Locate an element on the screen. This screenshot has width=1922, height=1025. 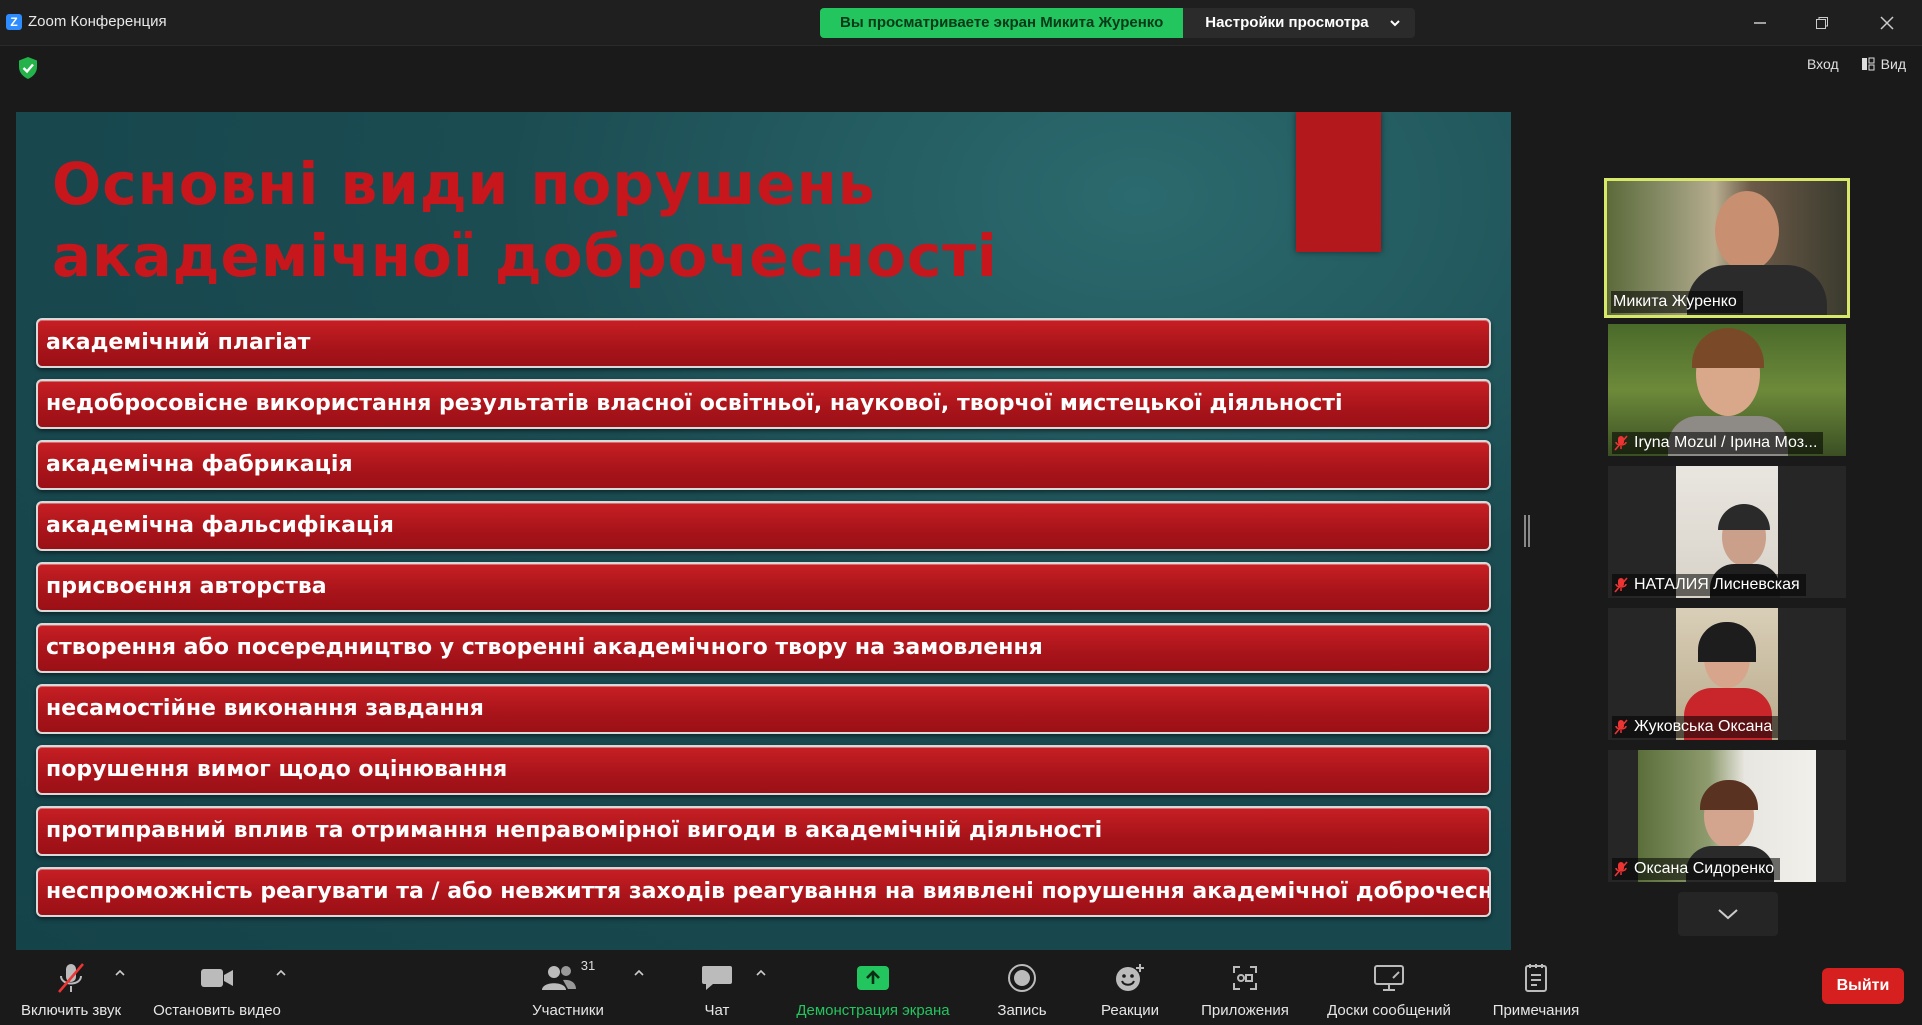
participant-name: Жуковська Оксана is located at coordinates (1703, 726).